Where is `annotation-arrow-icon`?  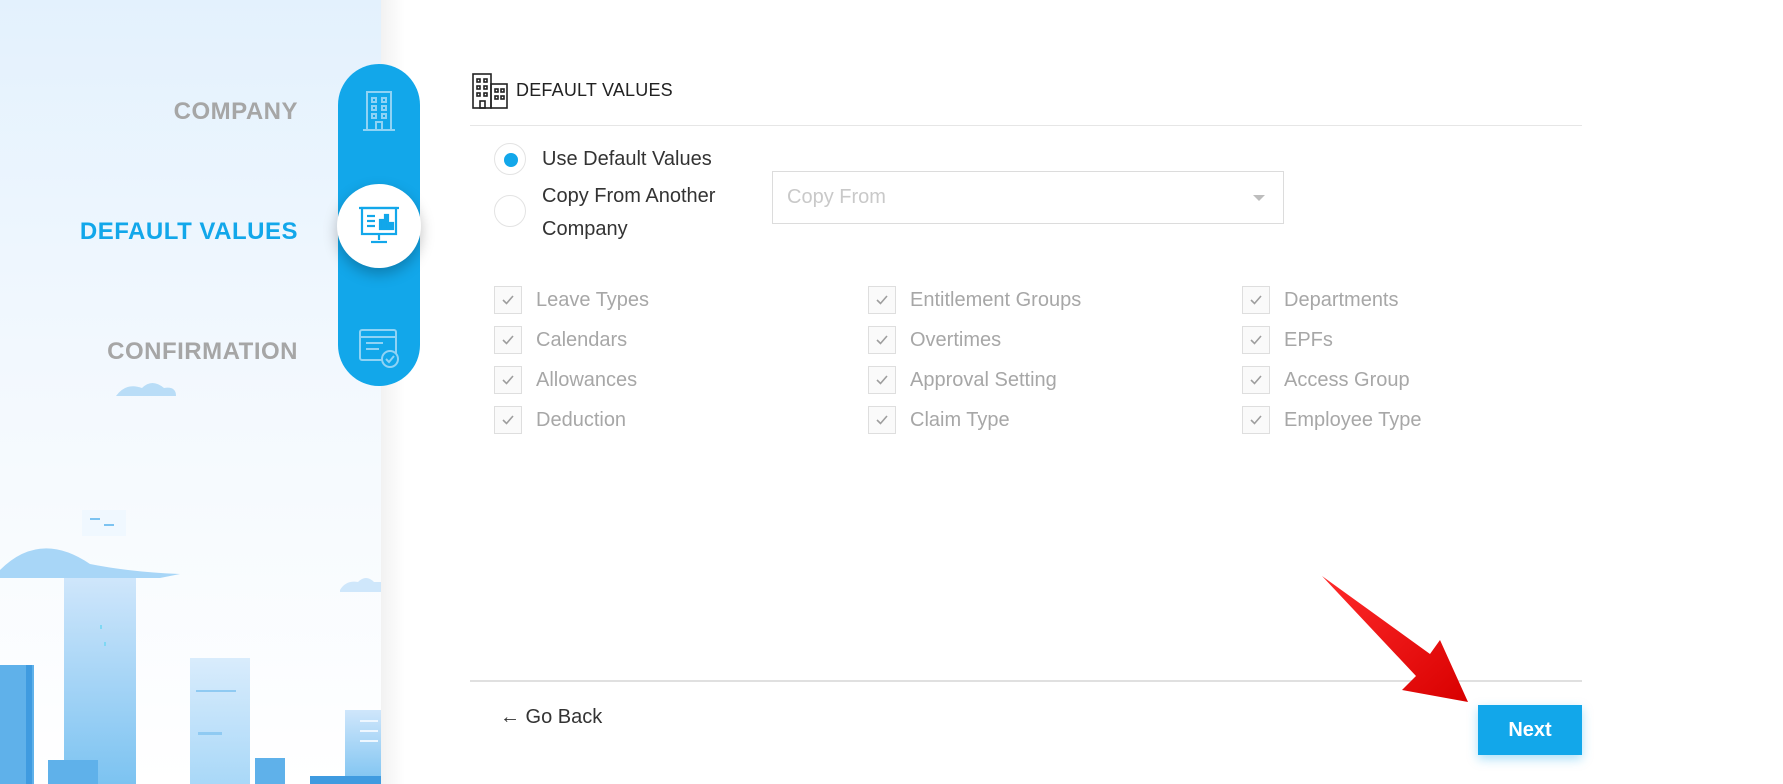 annotation-arrow-icon is located at coordinates (1395, 639).